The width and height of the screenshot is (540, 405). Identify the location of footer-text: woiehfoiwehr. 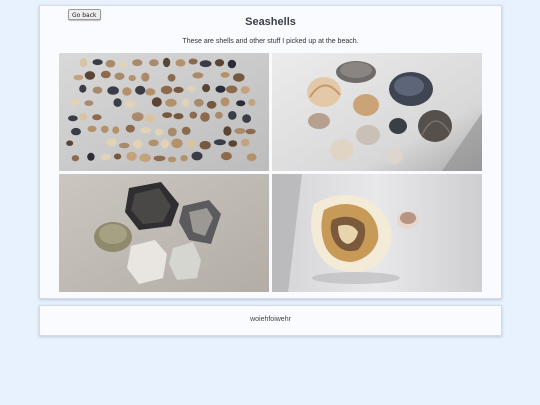
(270, 319).